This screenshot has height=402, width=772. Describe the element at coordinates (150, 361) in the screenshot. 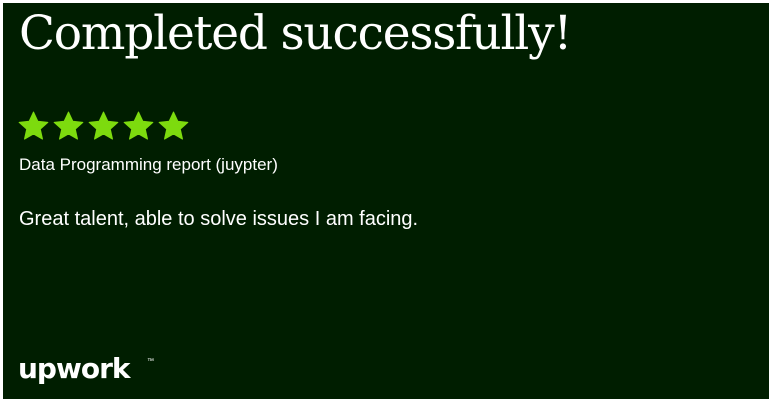

I see `trademark-symbol: ™` at that location.